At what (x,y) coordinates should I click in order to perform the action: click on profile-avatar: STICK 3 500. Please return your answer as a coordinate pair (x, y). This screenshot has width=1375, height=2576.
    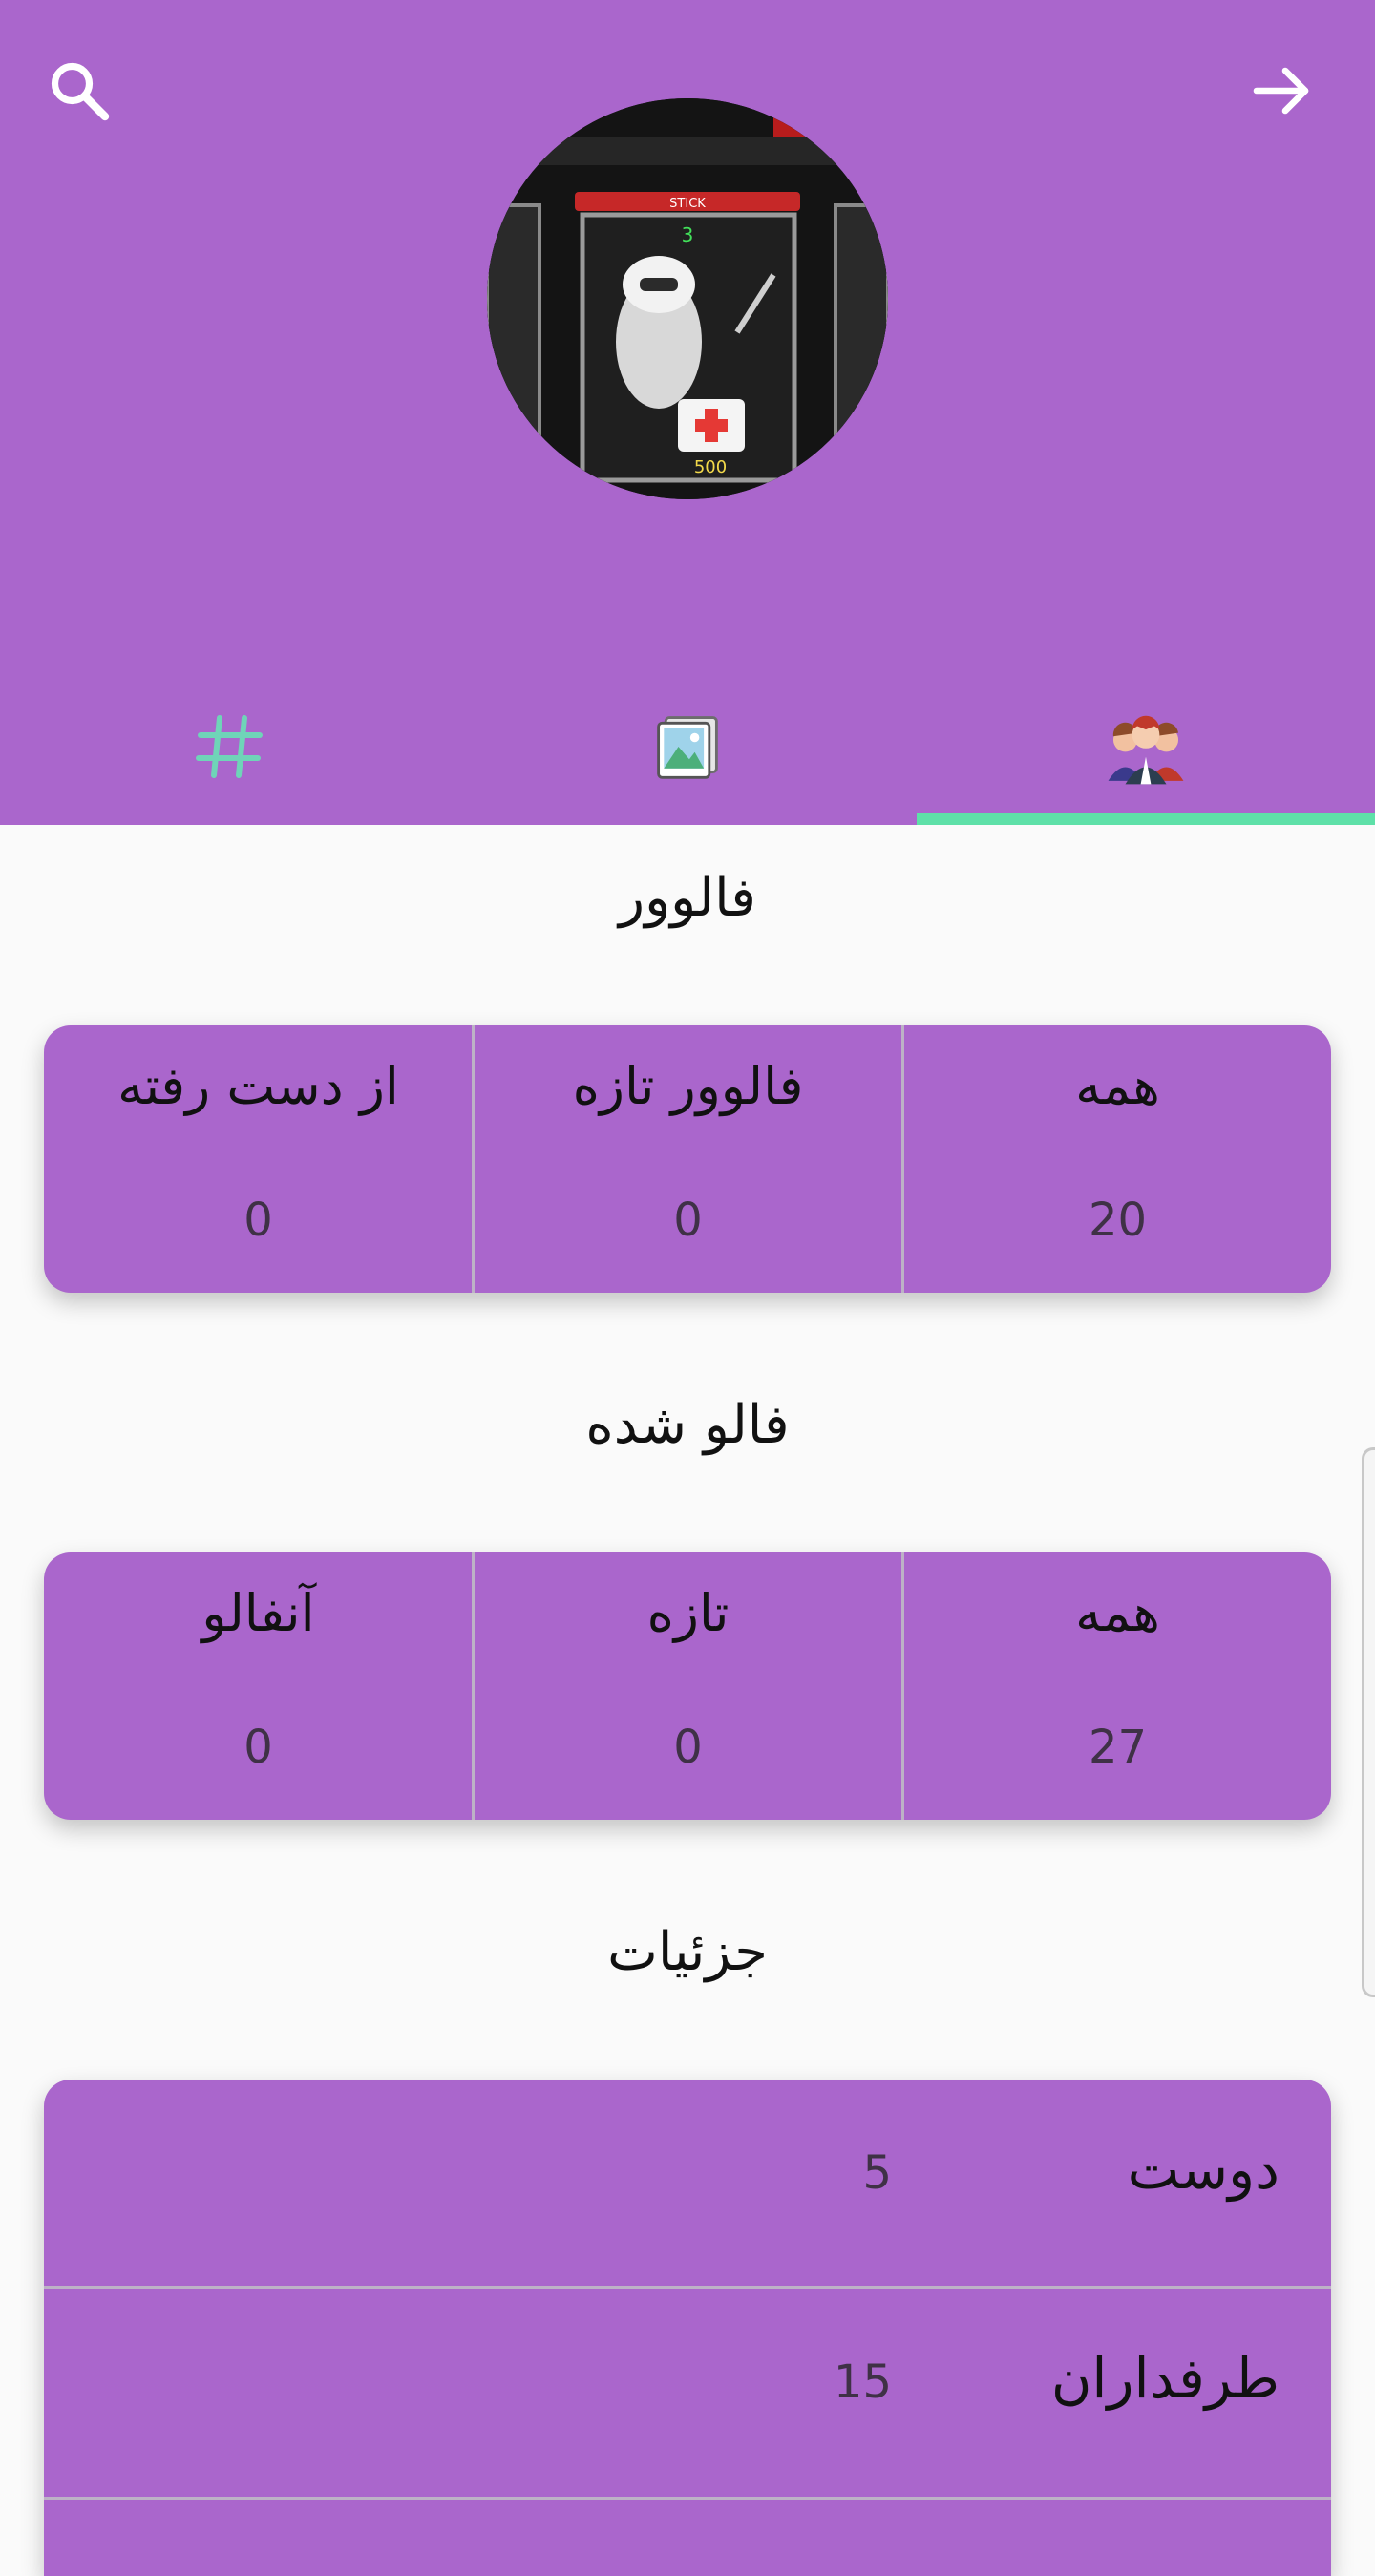
    Looking at the image, I should click on (687, 298).